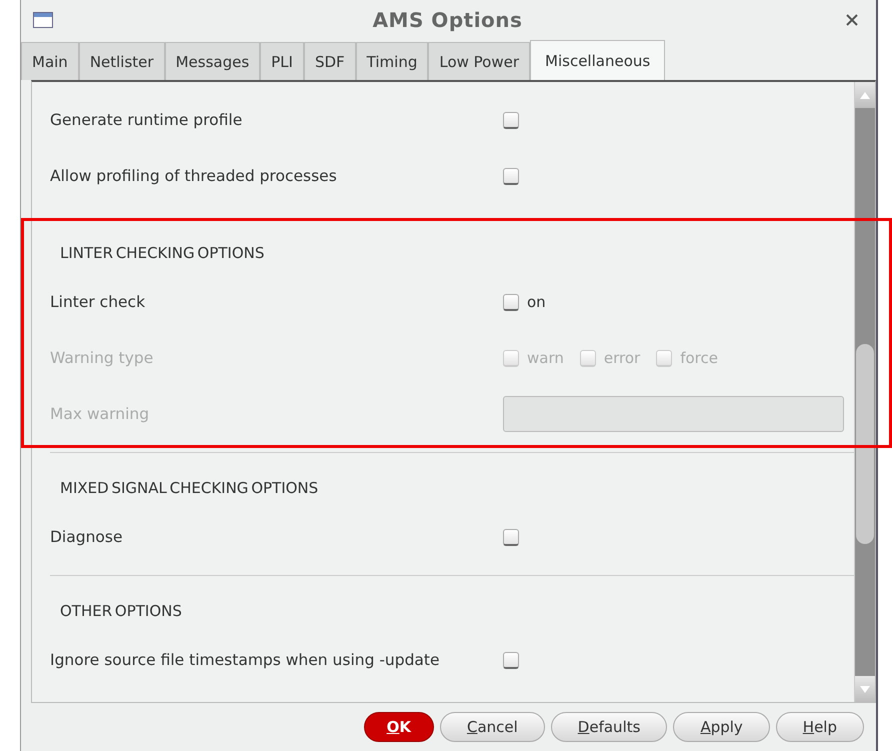 The width and height of the screenshot is (892, 751). Describe the element at coordinates (212, 61) in the screenshot. I see `tab: Messages` at that location.